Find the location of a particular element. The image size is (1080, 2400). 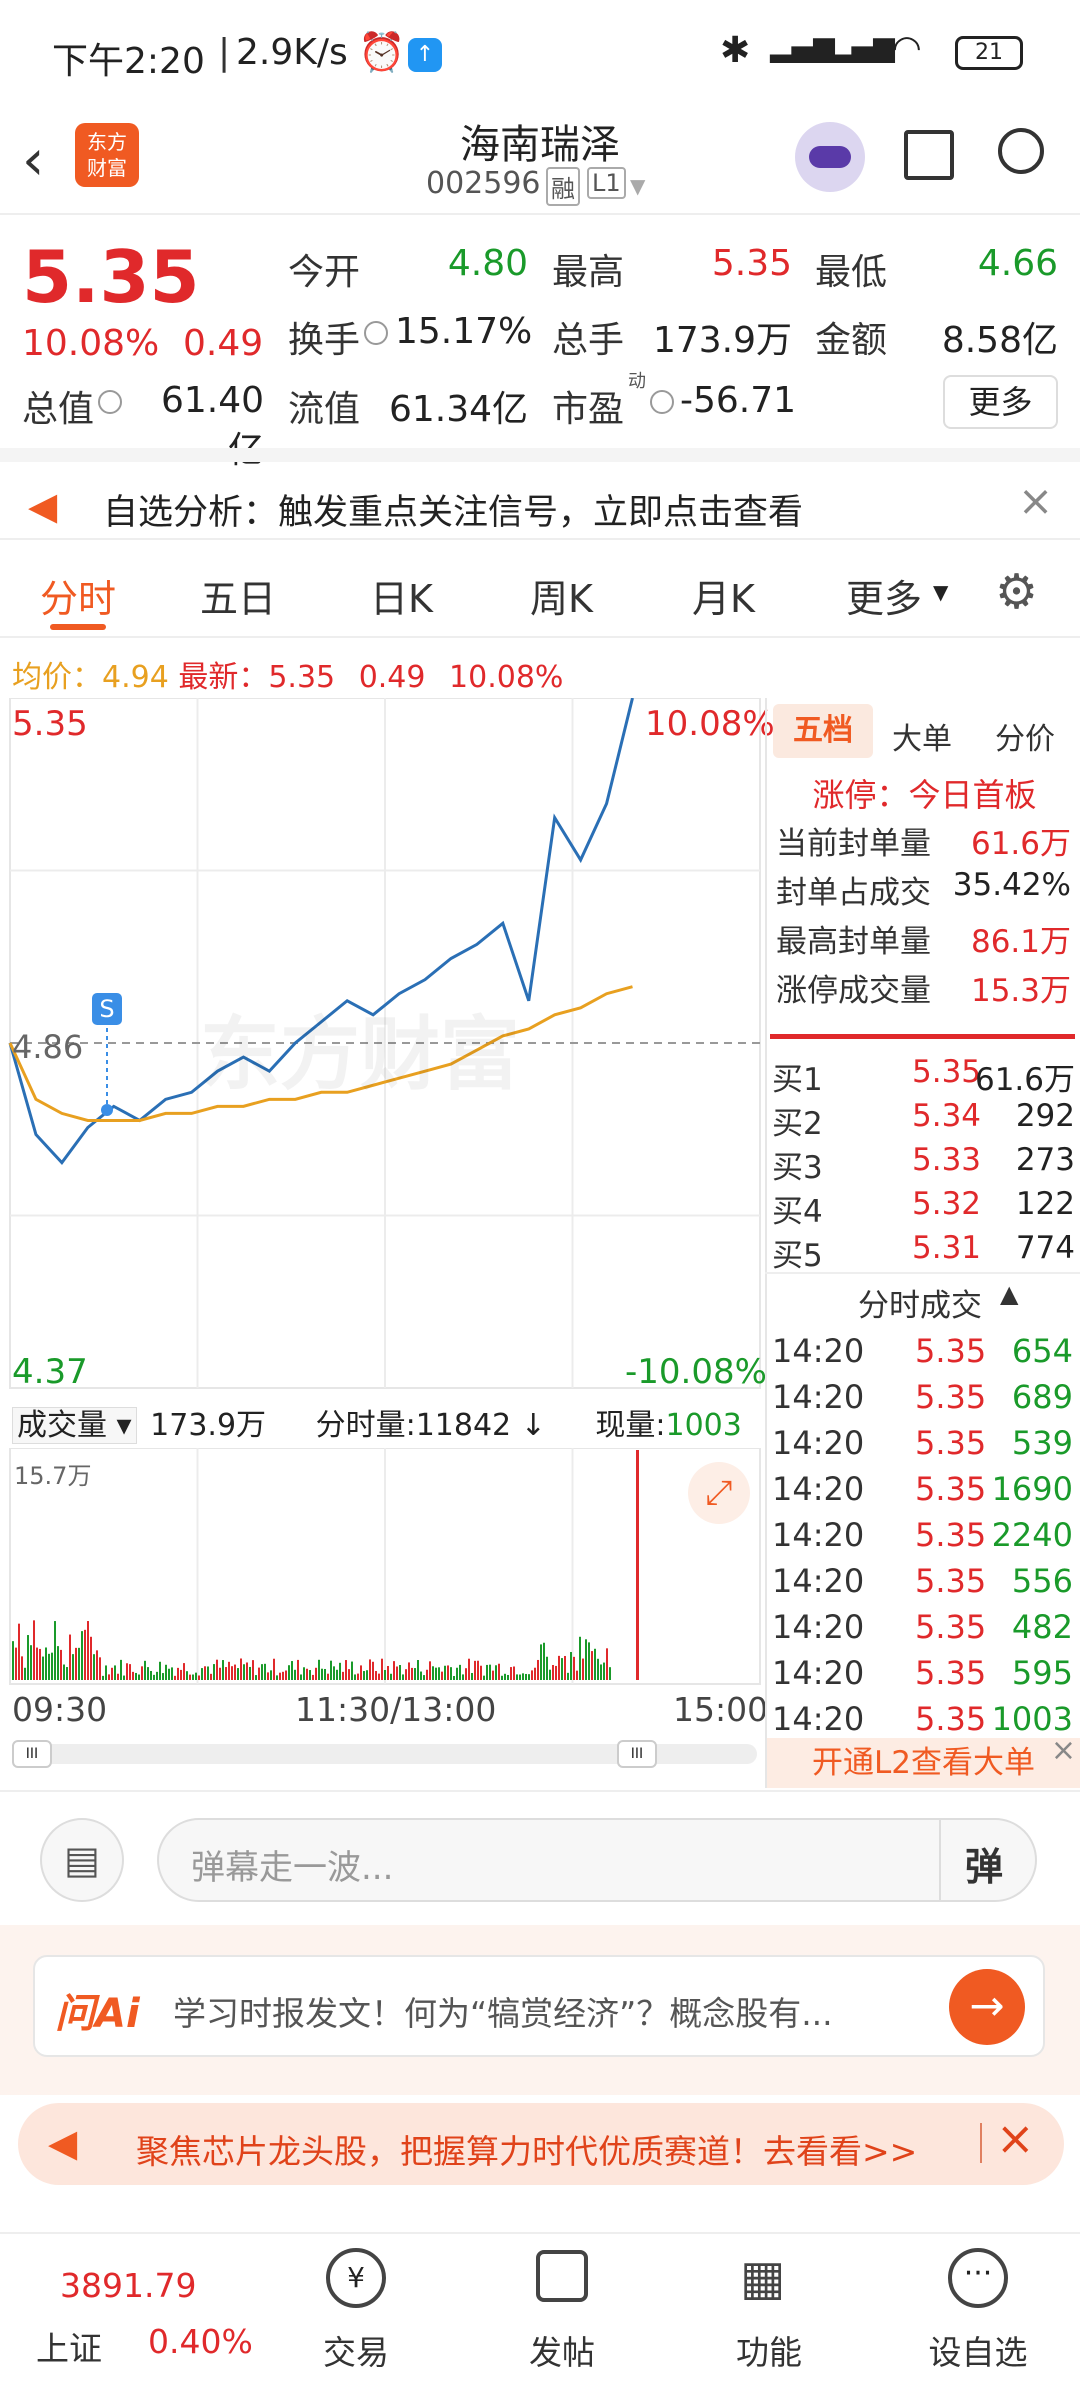

tab-five-day: 五日 is located at coordinates (238, 595).